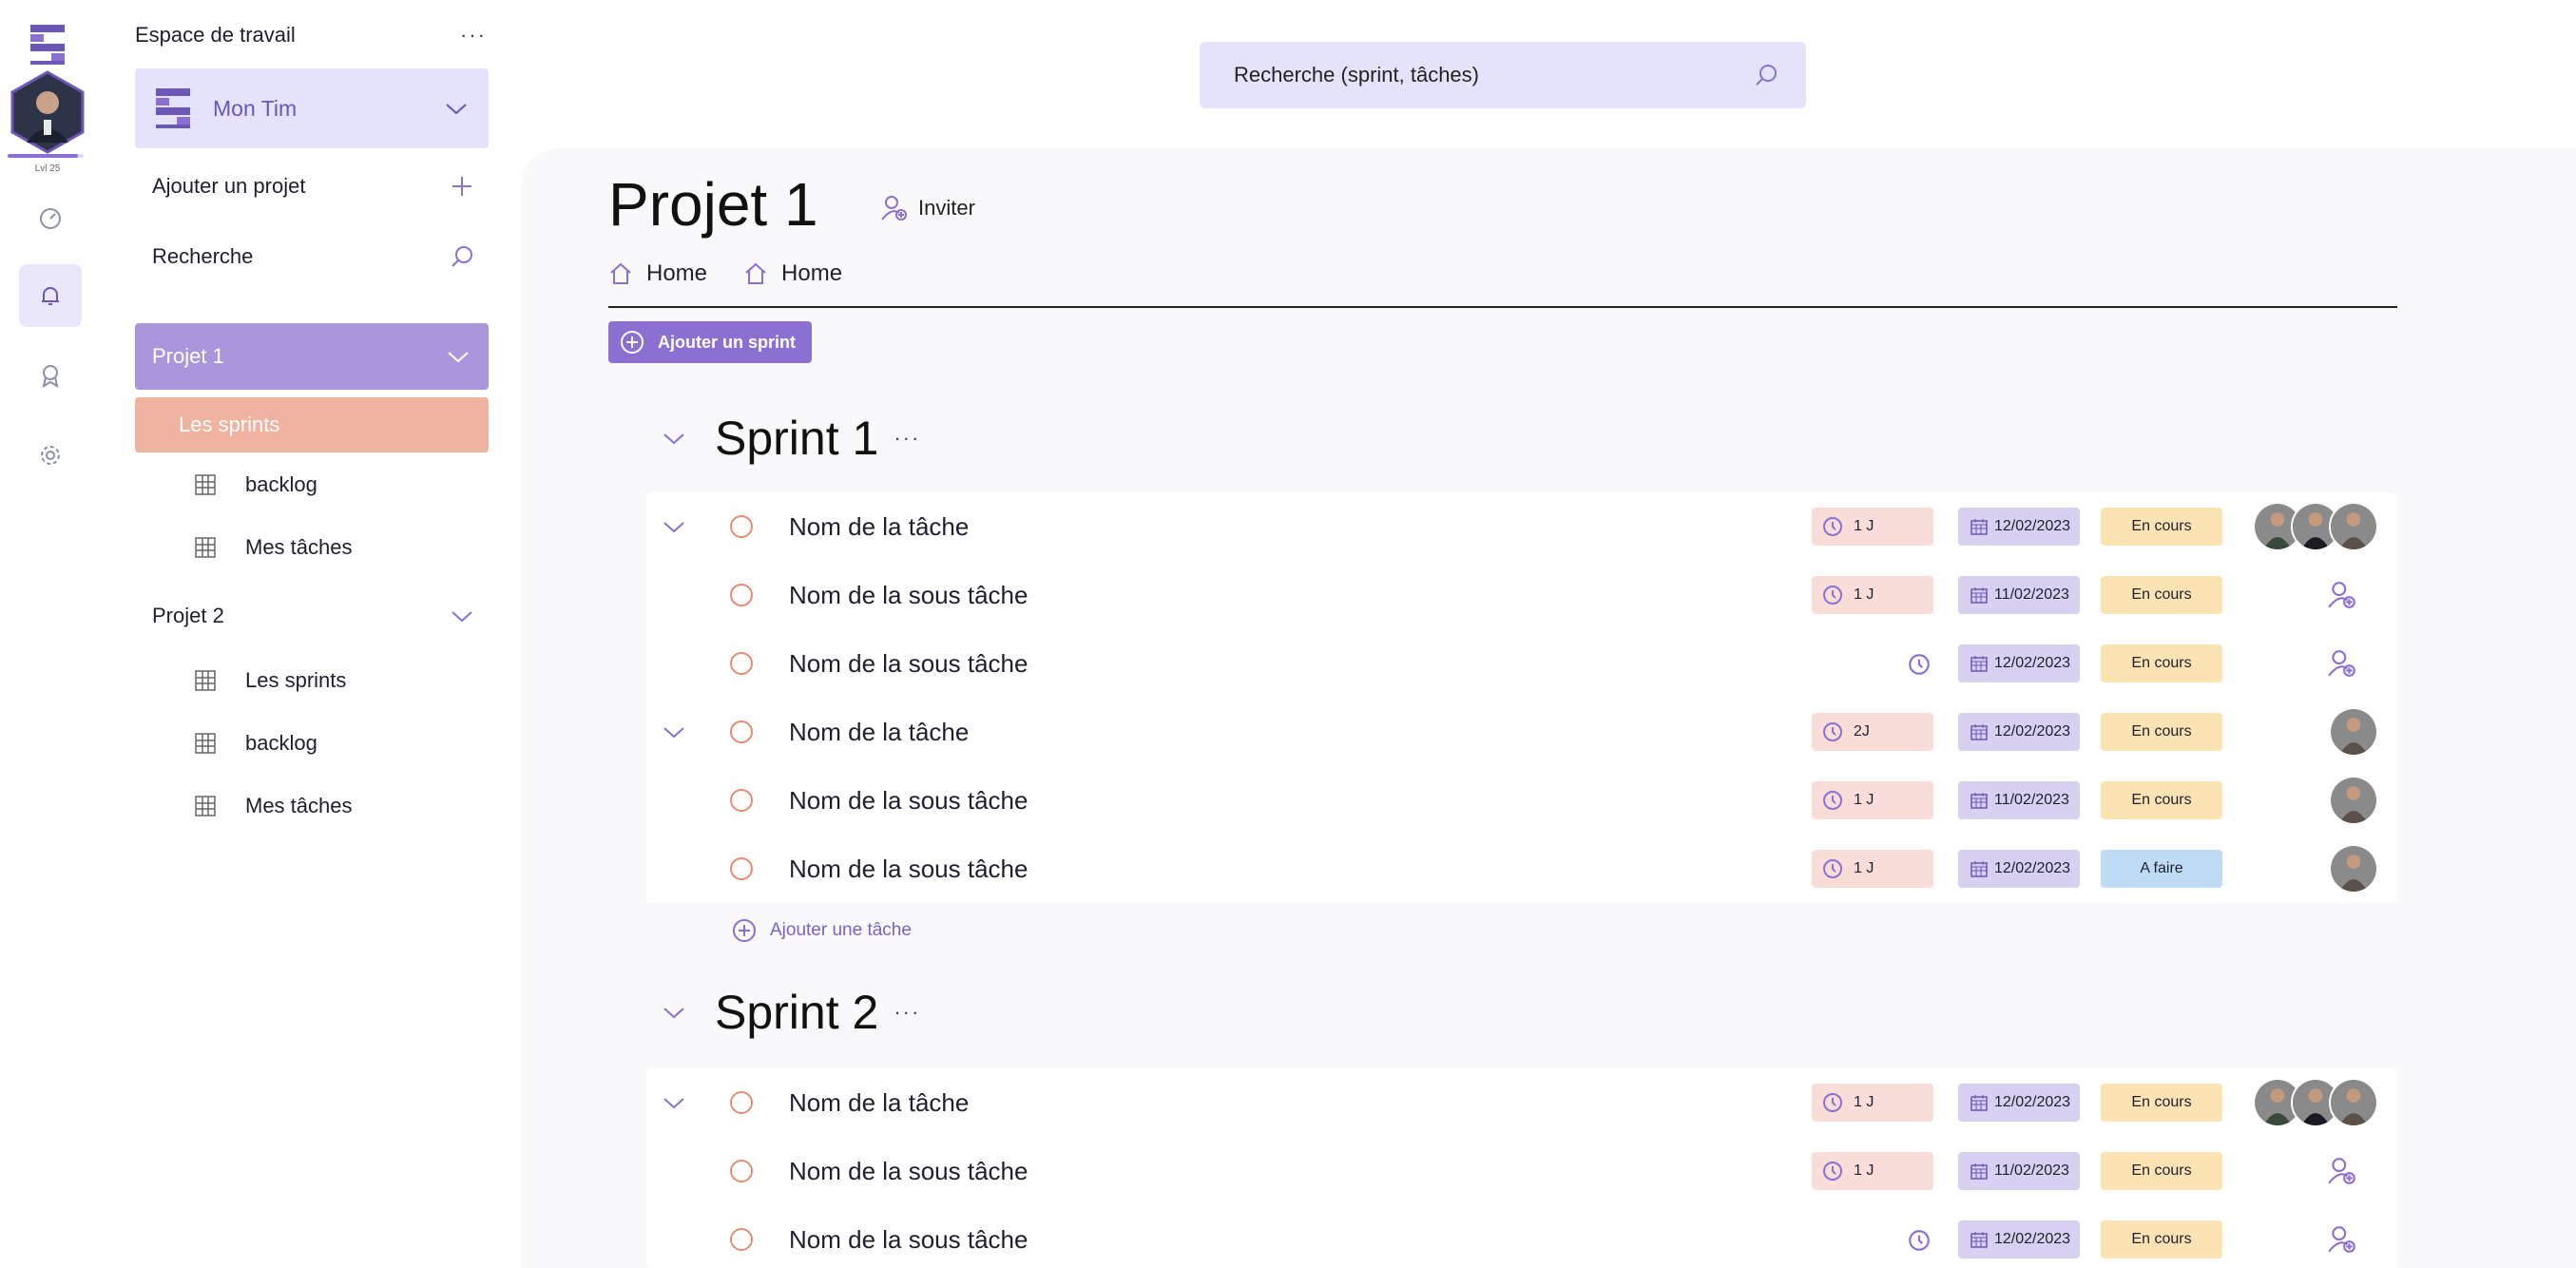  What do you see at coordinates (1503, 75) in the screenshot?
I see `search-input: Recherche (sprint, tâches)` at bounding box center [1503, 75].